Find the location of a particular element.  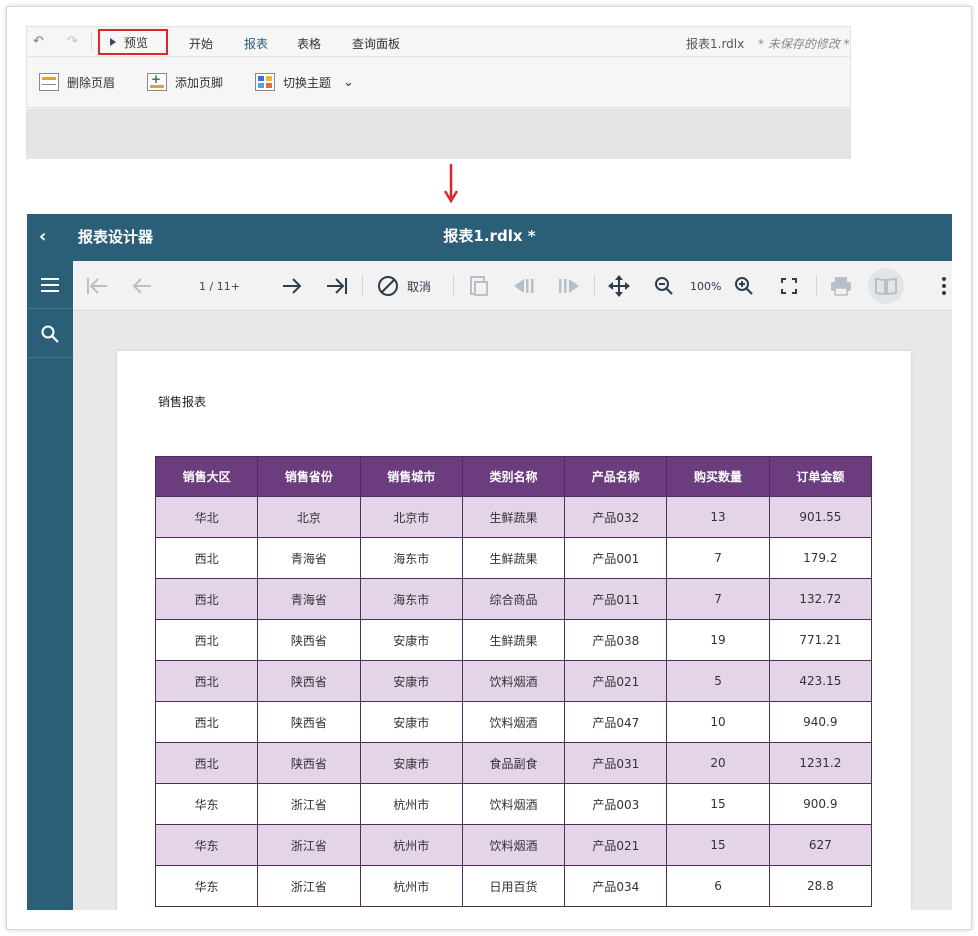

cancel-button: 取消 is located at coordinates (404, 286).